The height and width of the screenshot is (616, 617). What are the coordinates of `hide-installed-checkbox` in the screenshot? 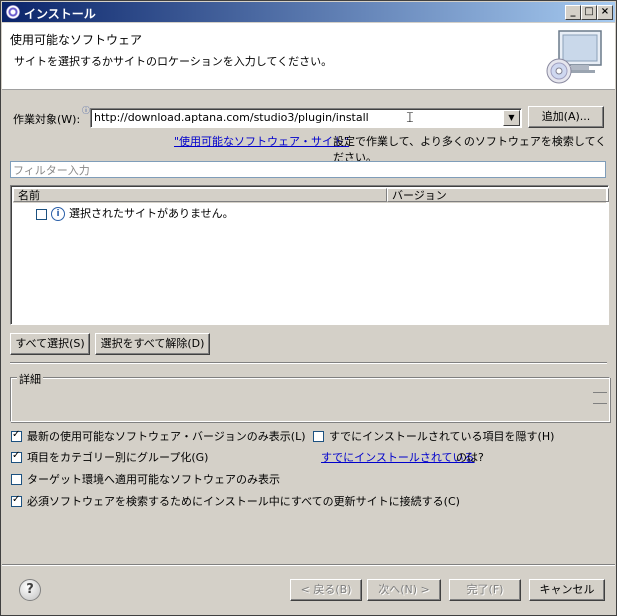 It's located at (318, 436).